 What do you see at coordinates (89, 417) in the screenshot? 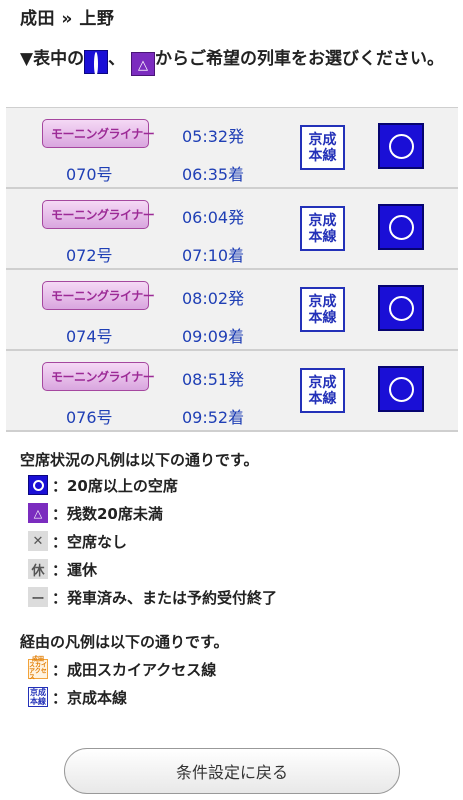
I see `train-number: 076号` at bounding box center [89, 417].